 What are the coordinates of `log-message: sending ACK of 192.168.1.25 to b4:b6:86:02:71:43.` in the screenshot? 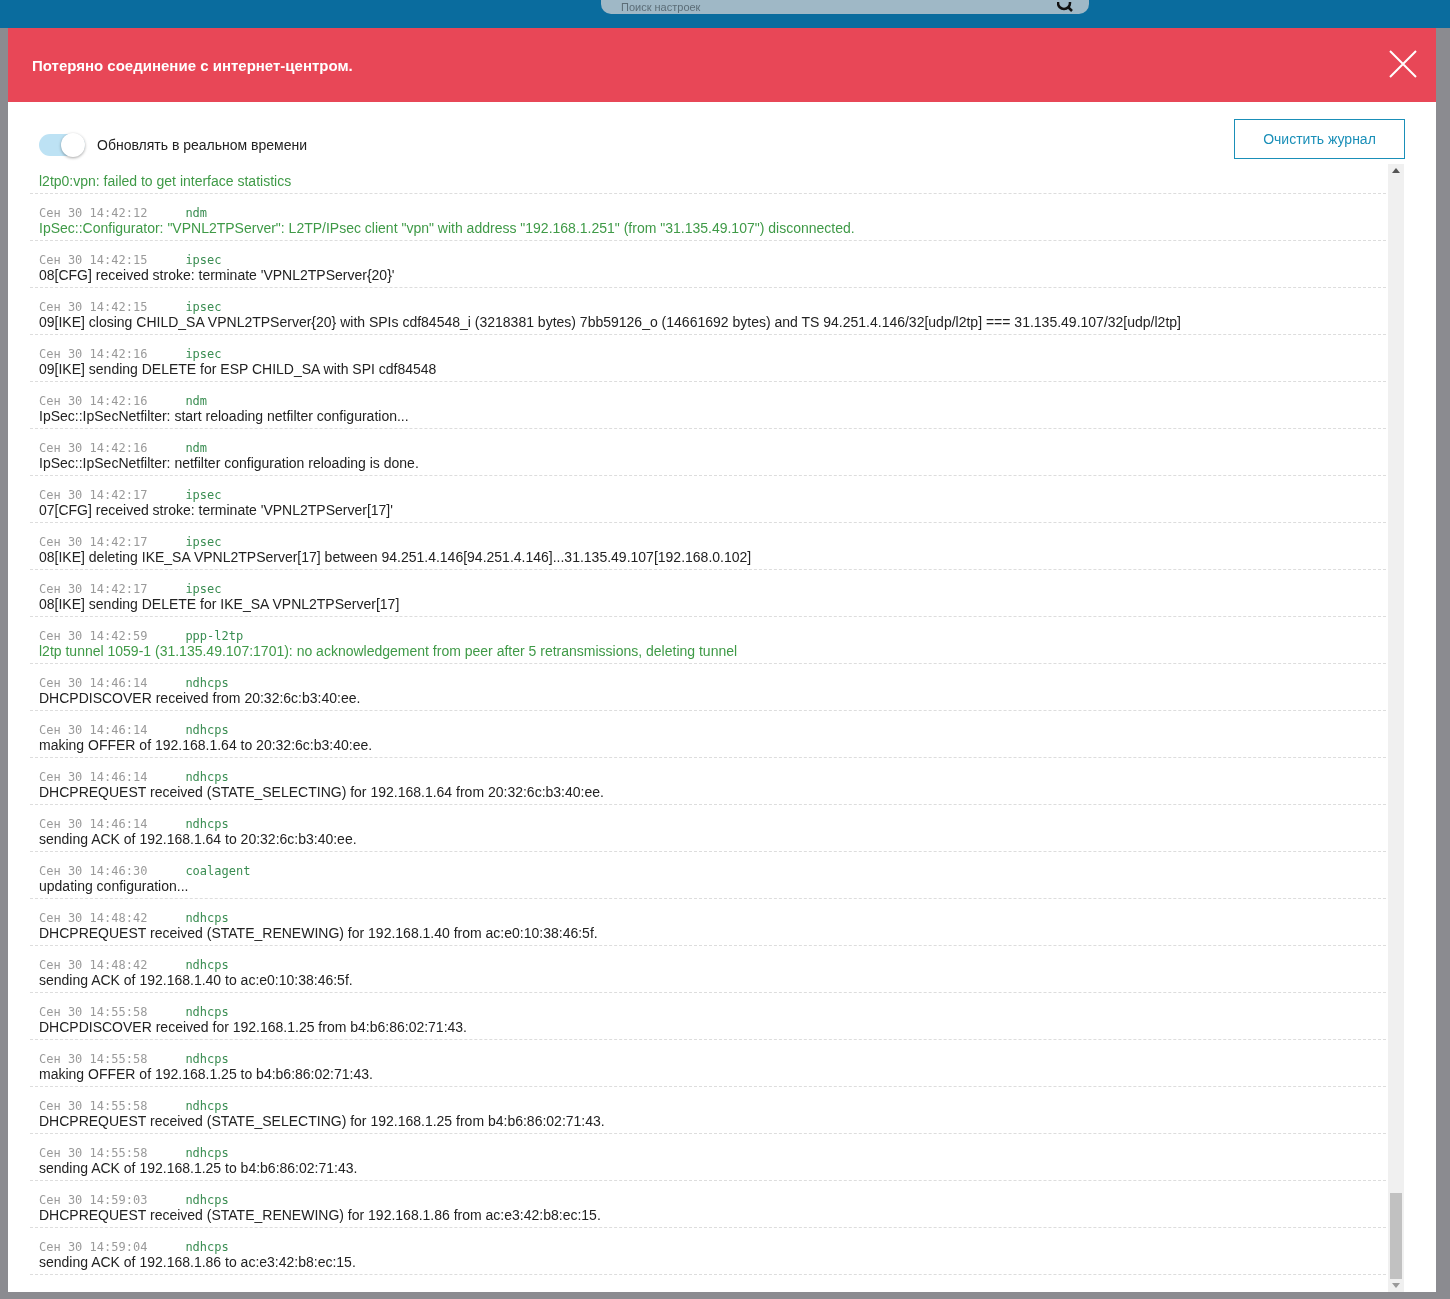 It's located at (199, 1168).